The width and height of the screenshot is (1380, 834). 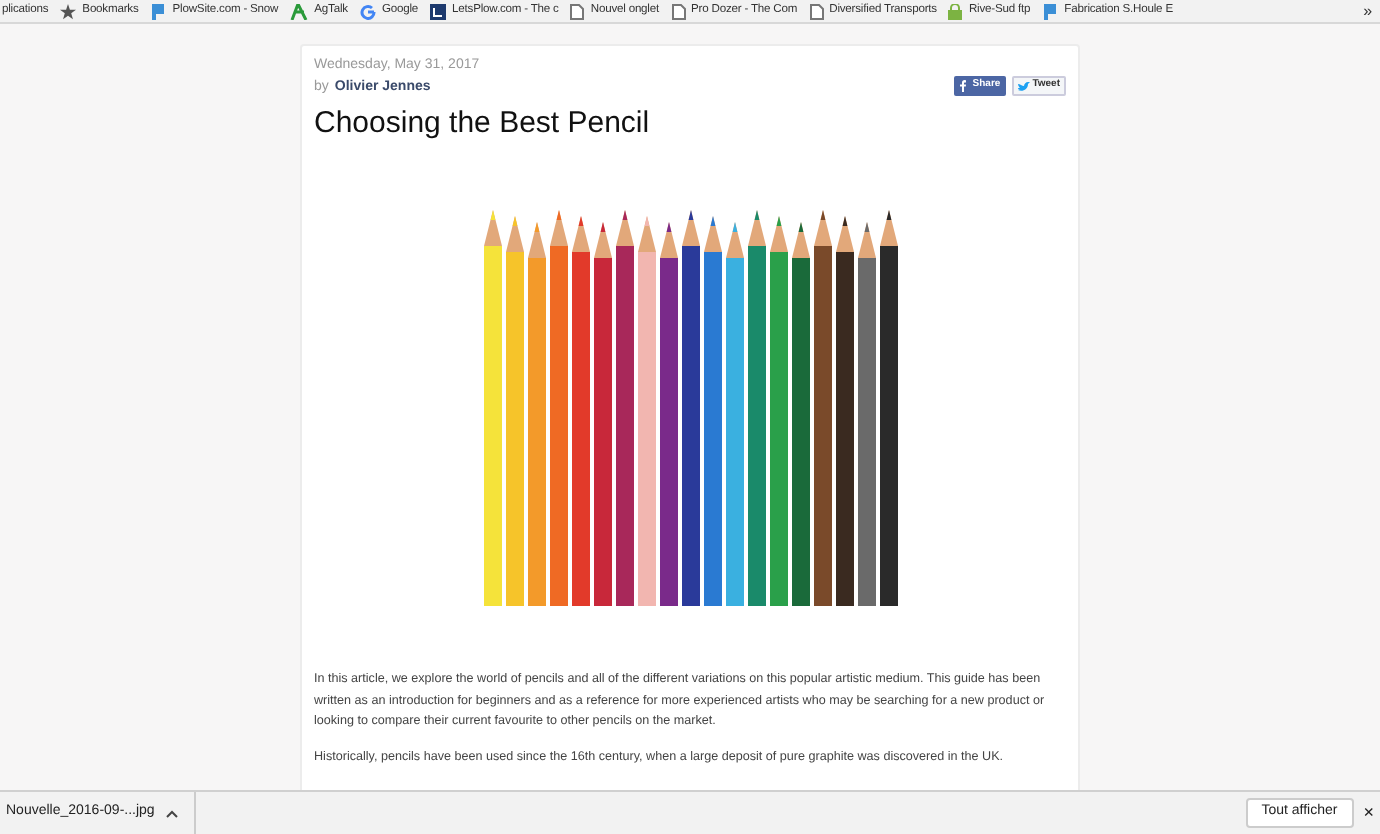 I want to click on more-bookmarks-button: », so click(x=1367, y=11).